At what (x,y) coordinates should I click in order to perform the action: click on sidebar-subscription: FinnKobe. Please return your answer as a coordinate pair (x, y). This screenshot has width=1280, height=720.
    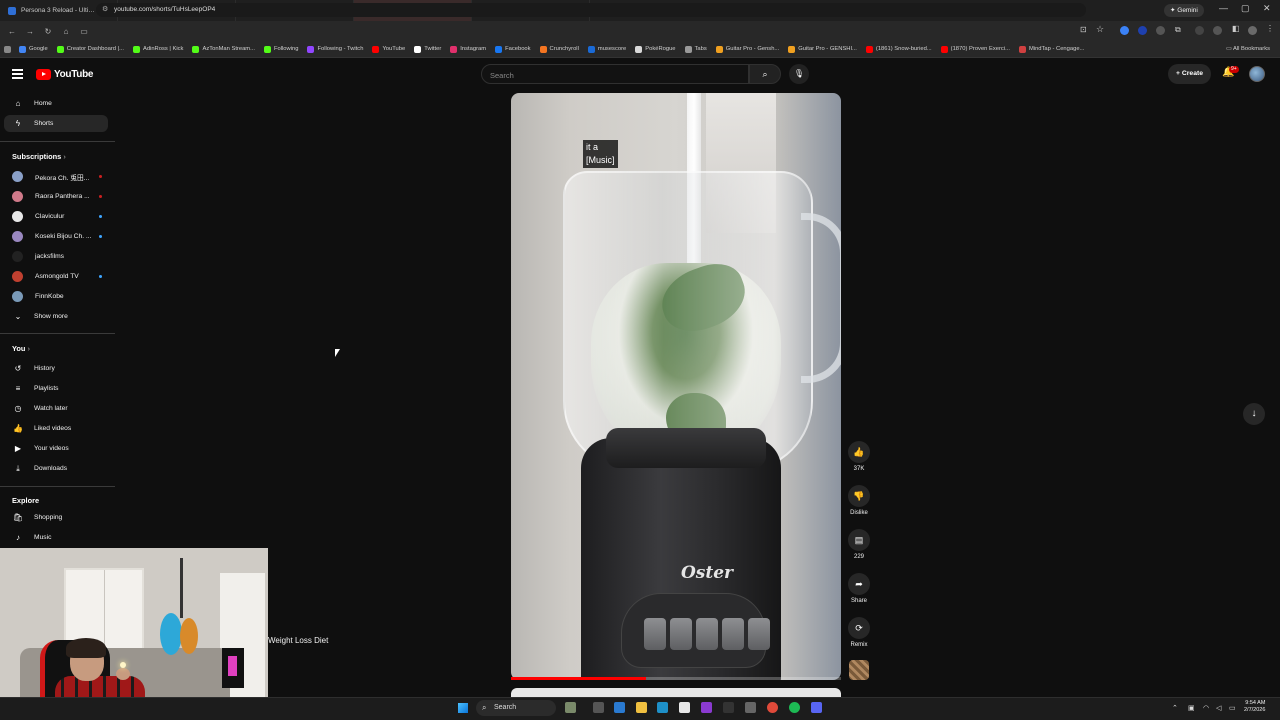
    Looking at the image, I should click on (56, 296).